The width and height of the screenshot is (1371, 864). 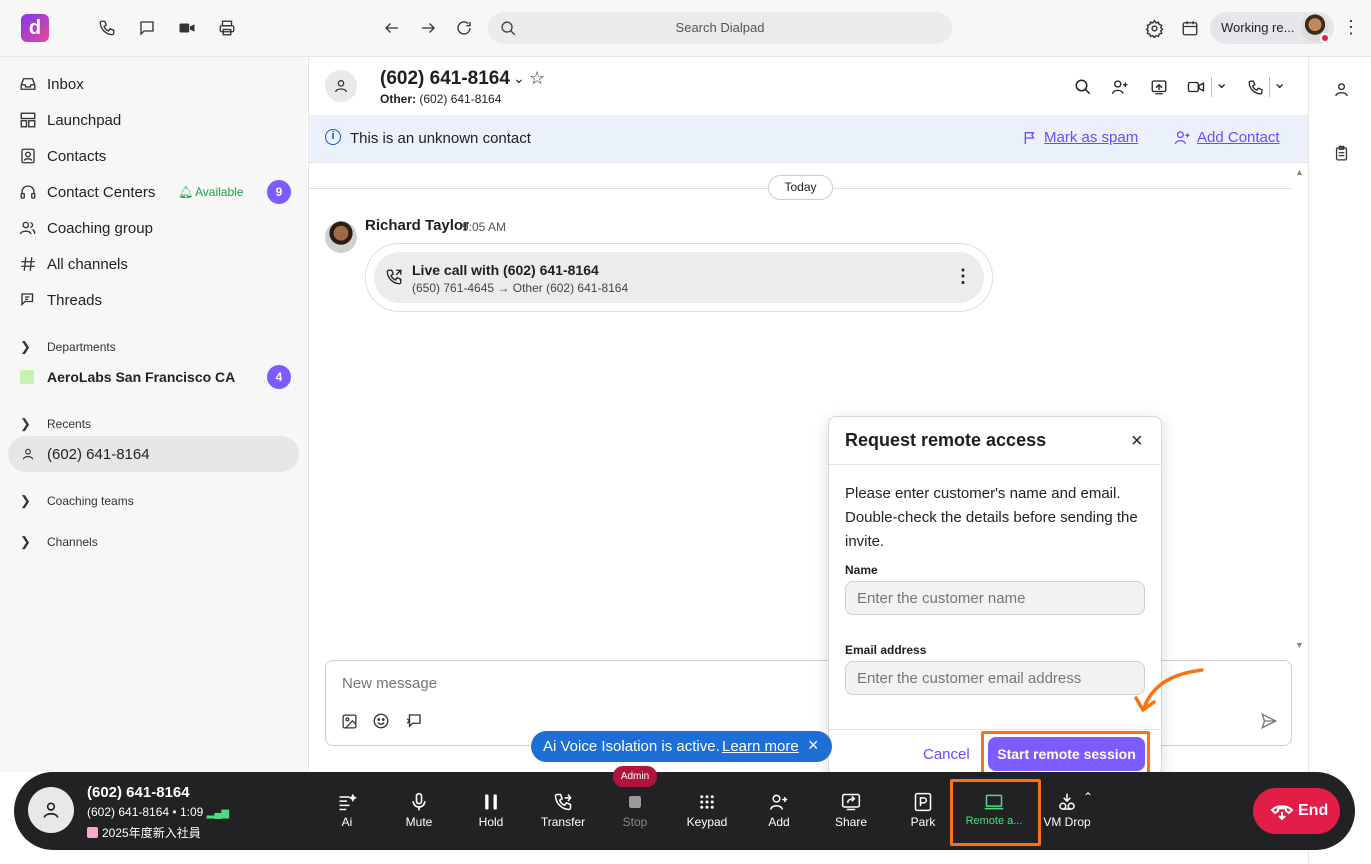 I want to click on settings-gear-icon, so click(x=1154, y=28).